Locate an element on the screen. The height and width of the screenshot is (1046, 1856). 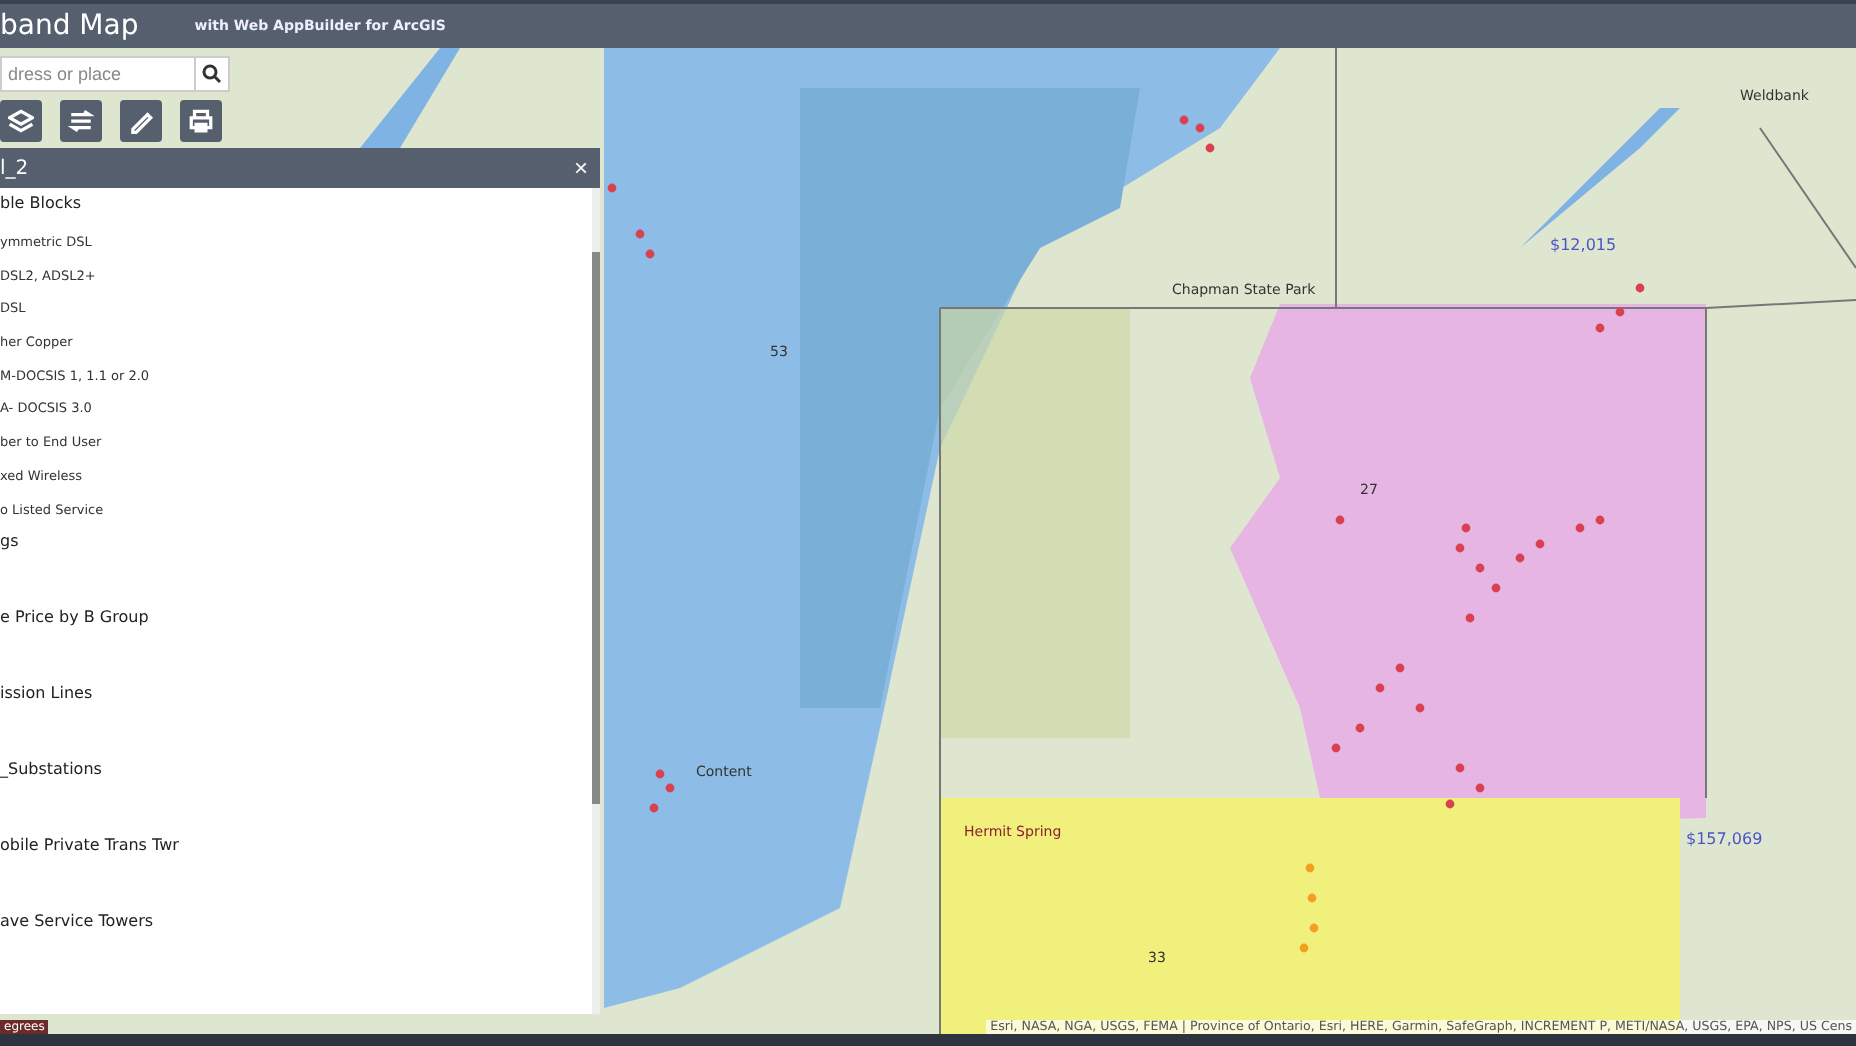
layer-item: gs is located at coordinates (296, 568).